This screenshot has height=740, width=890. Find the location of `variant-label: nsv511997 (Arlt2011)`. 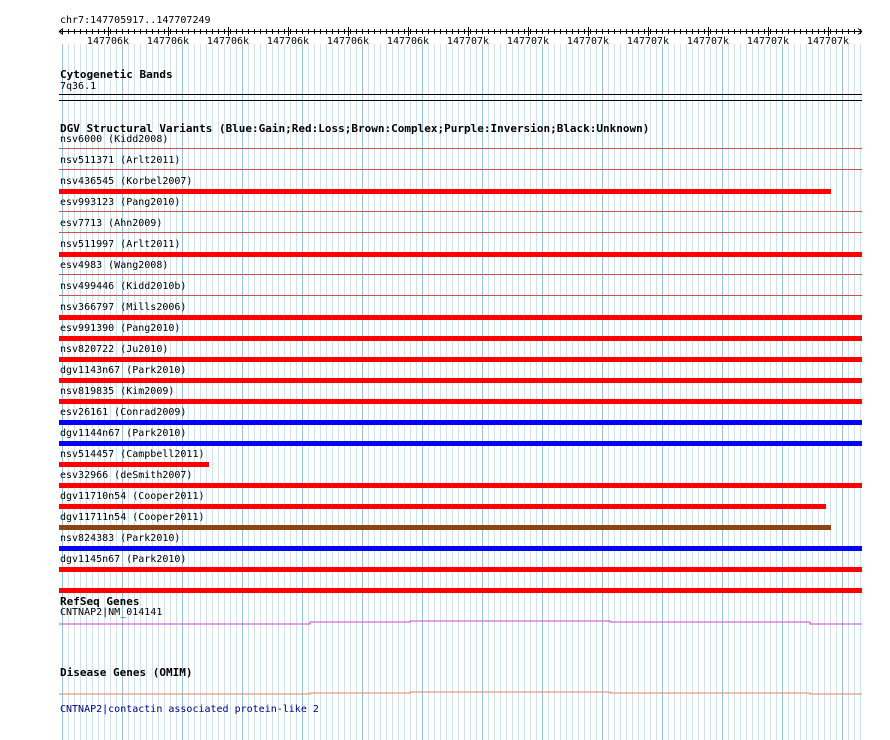

variant-label: nsv511997 (Arlt2011) is located at coordinates (120, 245).